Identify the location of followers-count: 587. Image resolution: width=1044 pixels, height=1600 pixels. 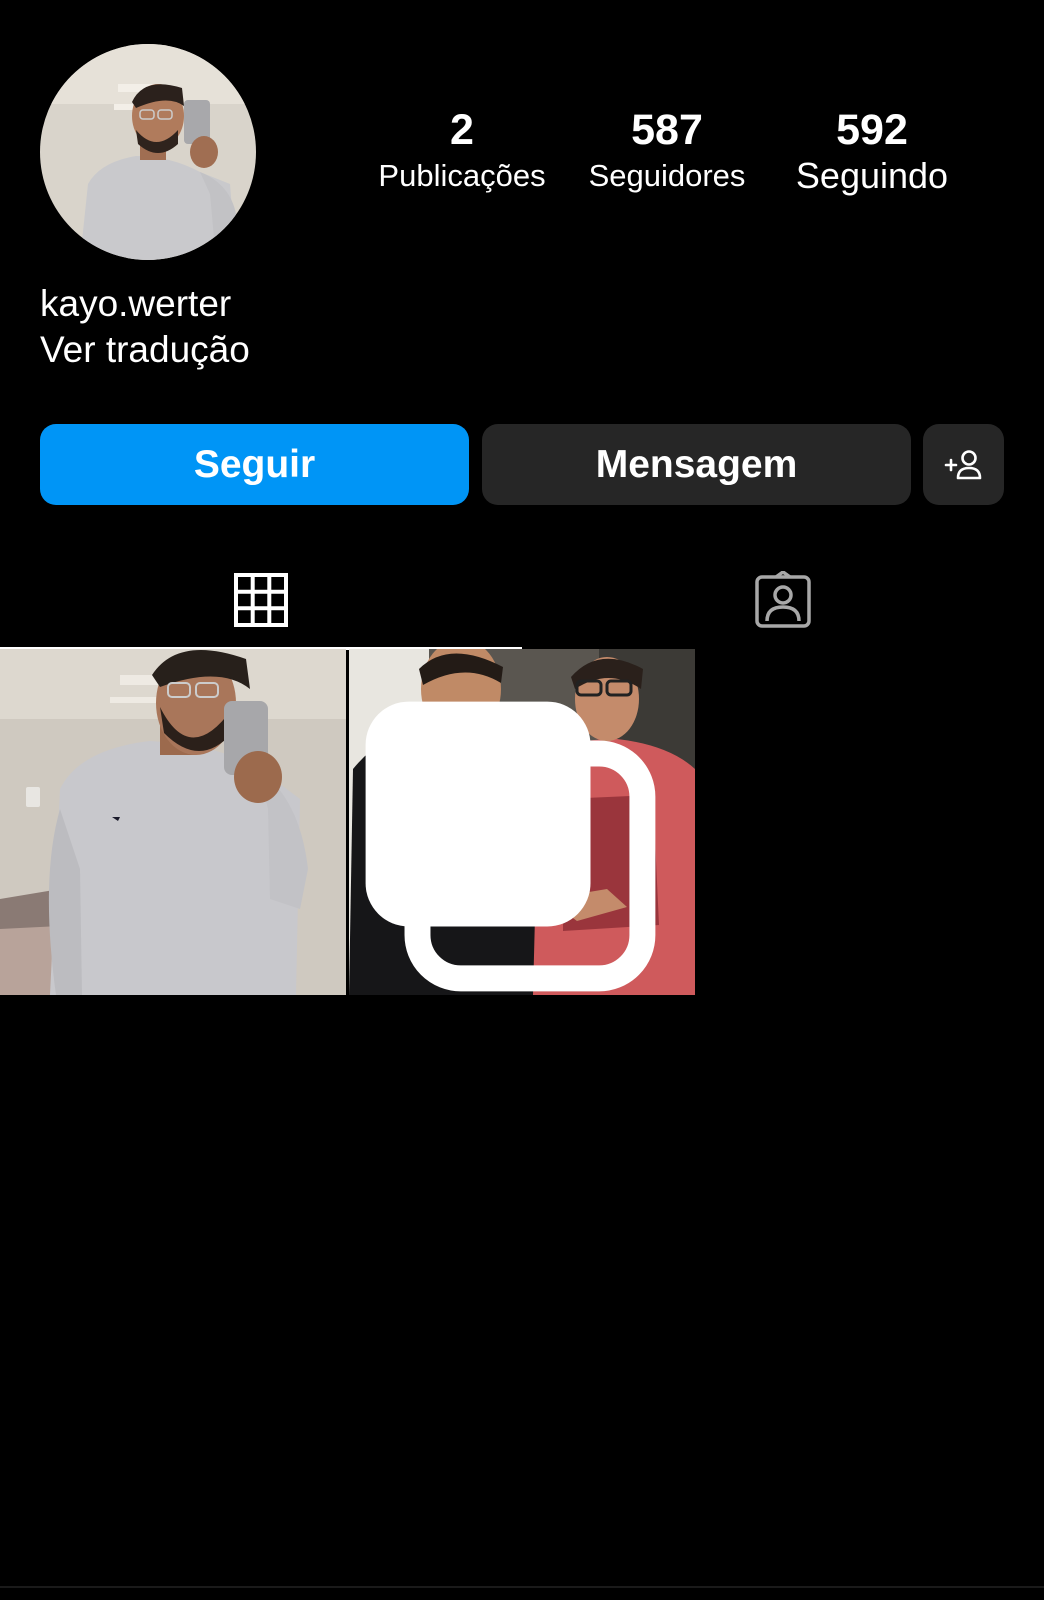
(667, 130).